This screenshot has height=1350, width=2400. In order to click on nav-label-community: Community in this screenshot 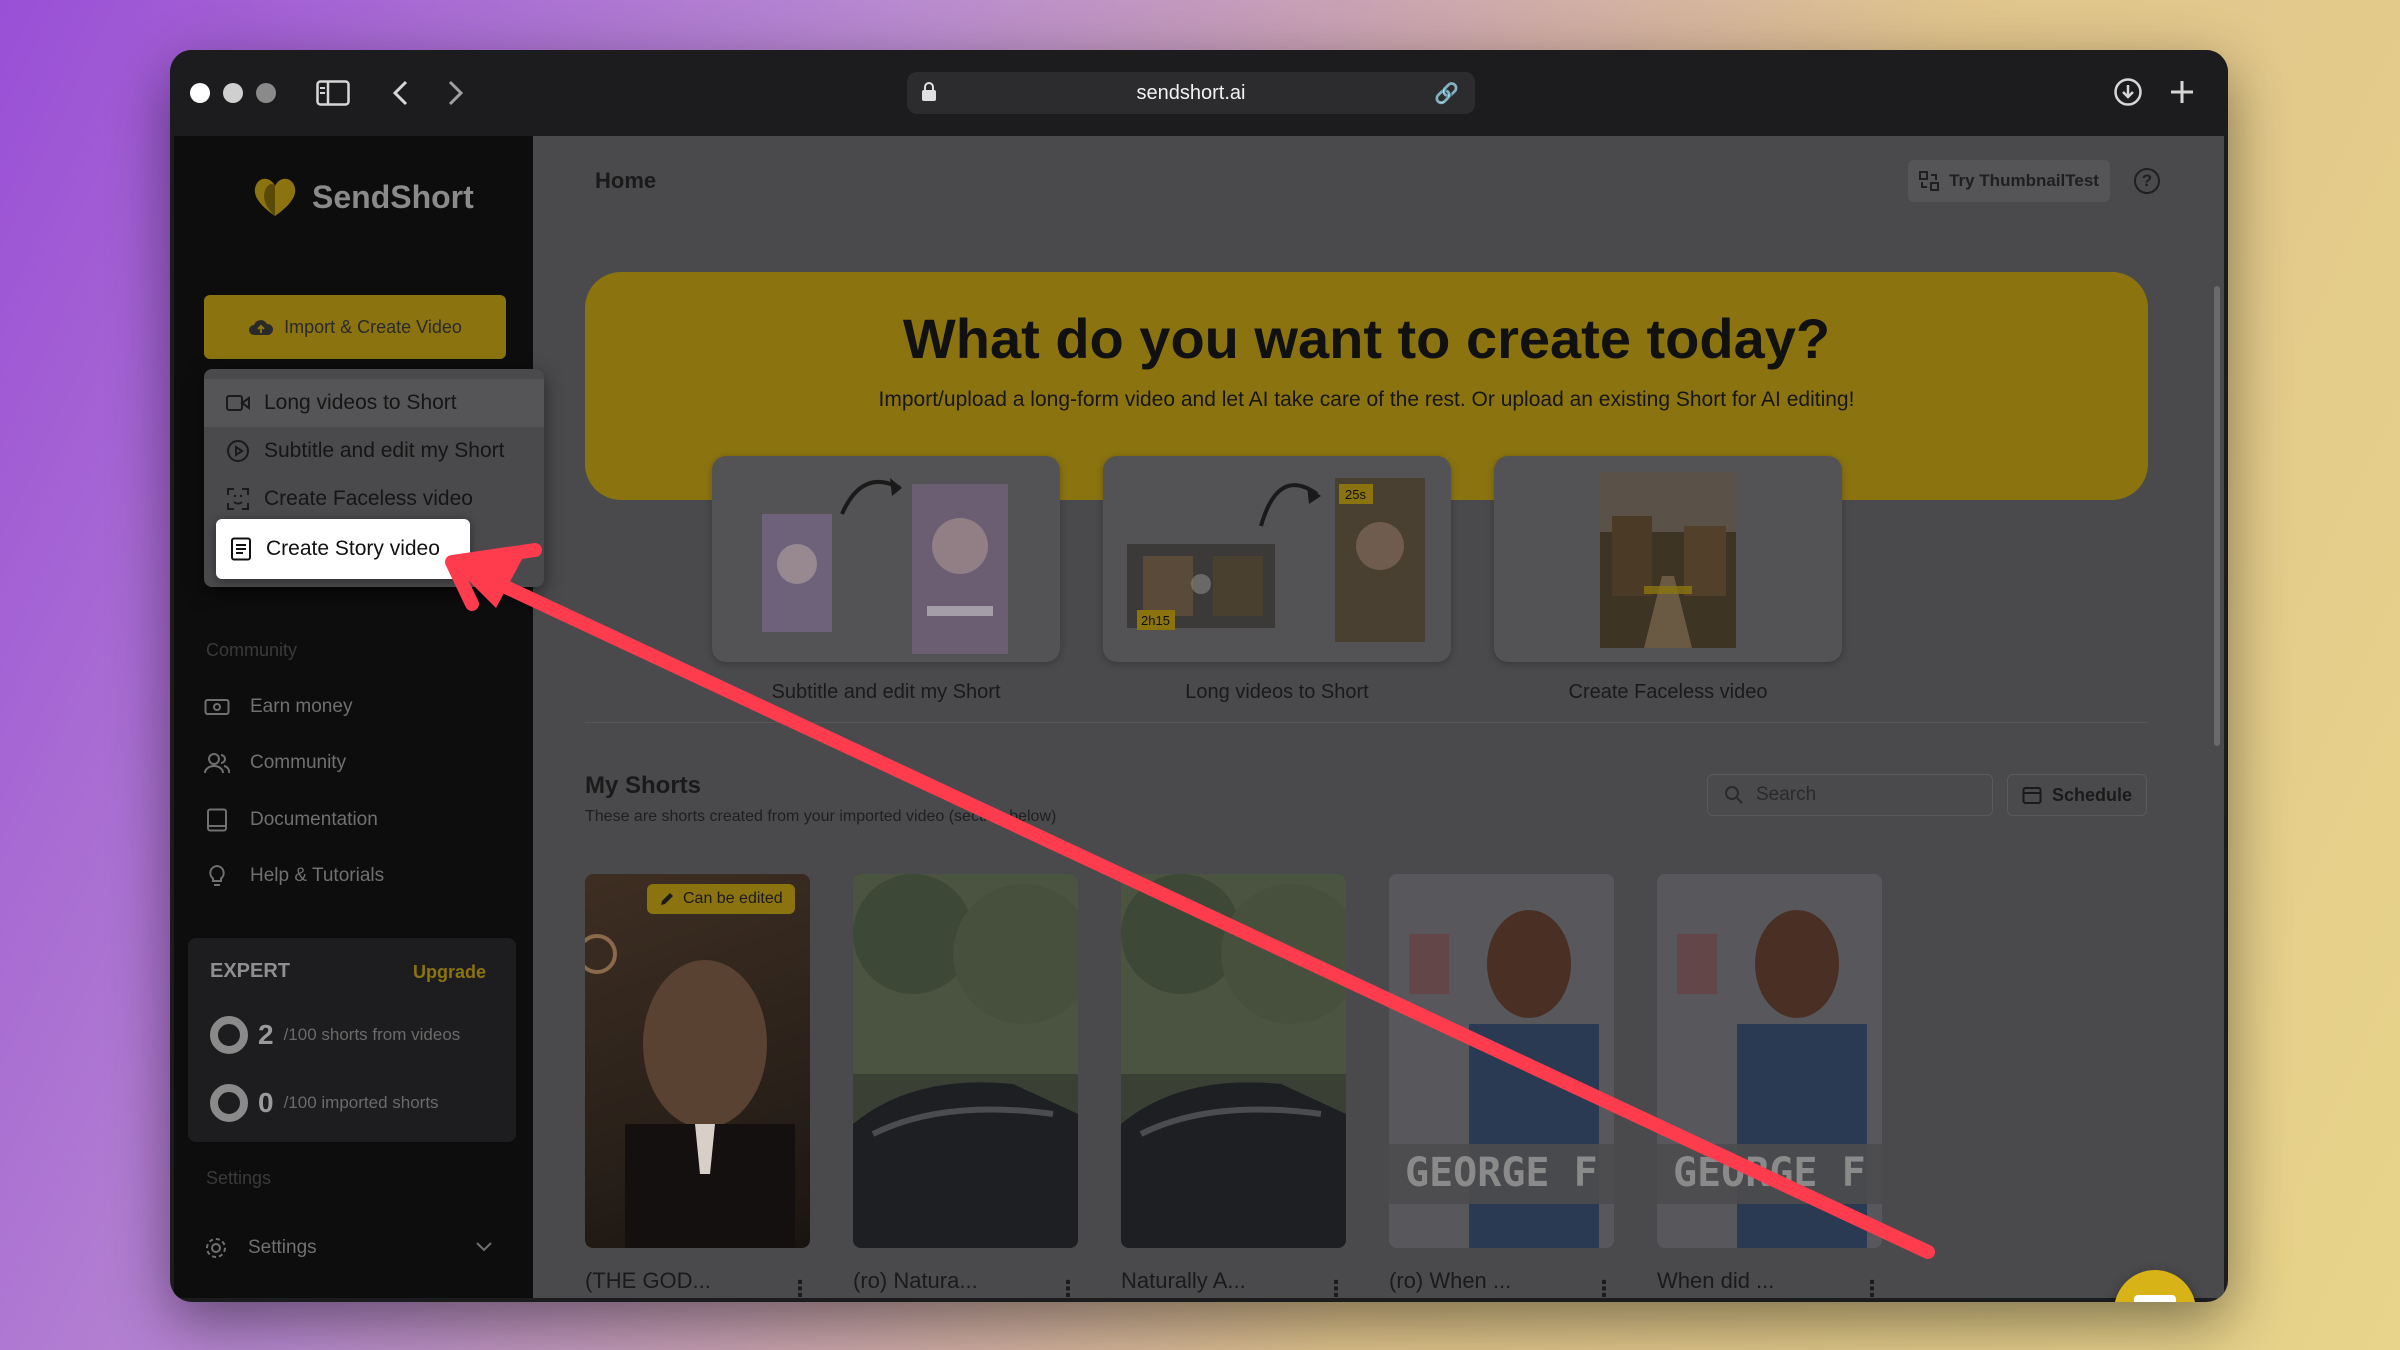, I will do `click(298, 762)`.